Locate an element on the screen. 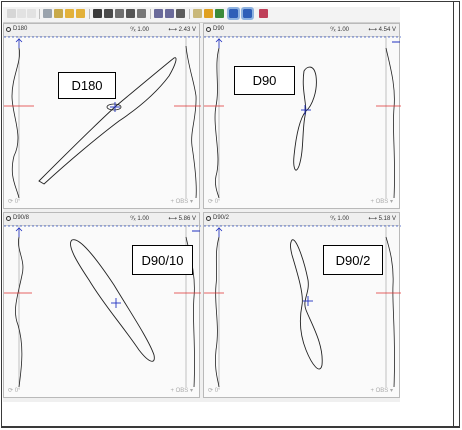 The image size is (462, 430). arrow-left-icon is located at coordinates (69, 13).